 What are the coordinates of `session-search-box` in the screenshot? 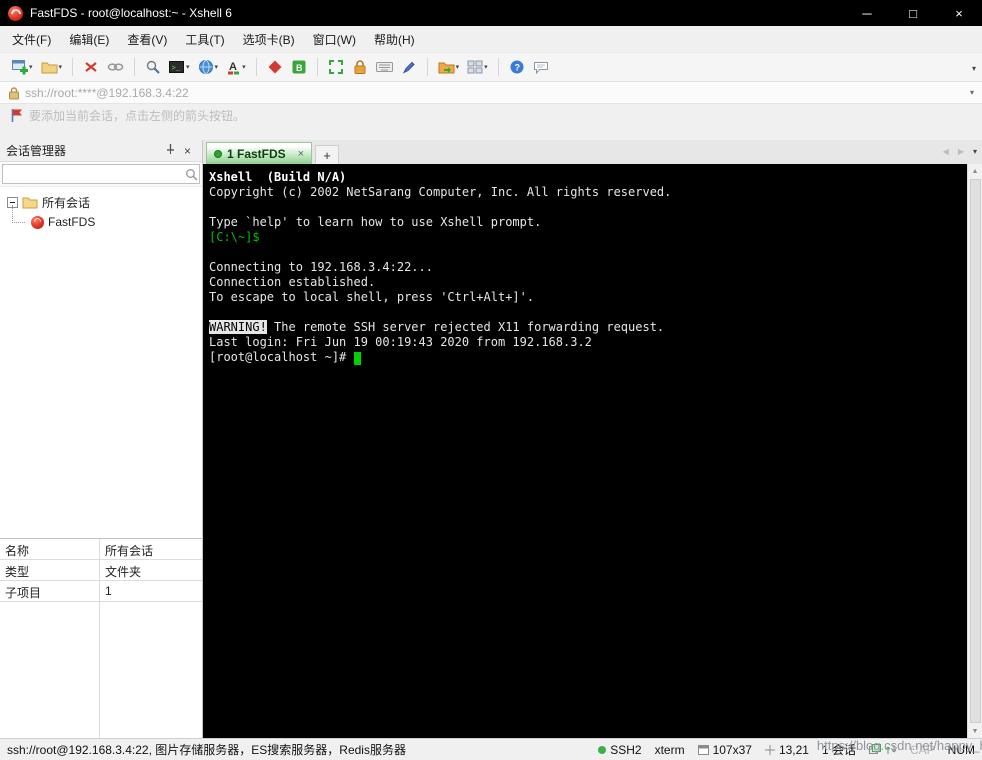 It's located at (101, 174).